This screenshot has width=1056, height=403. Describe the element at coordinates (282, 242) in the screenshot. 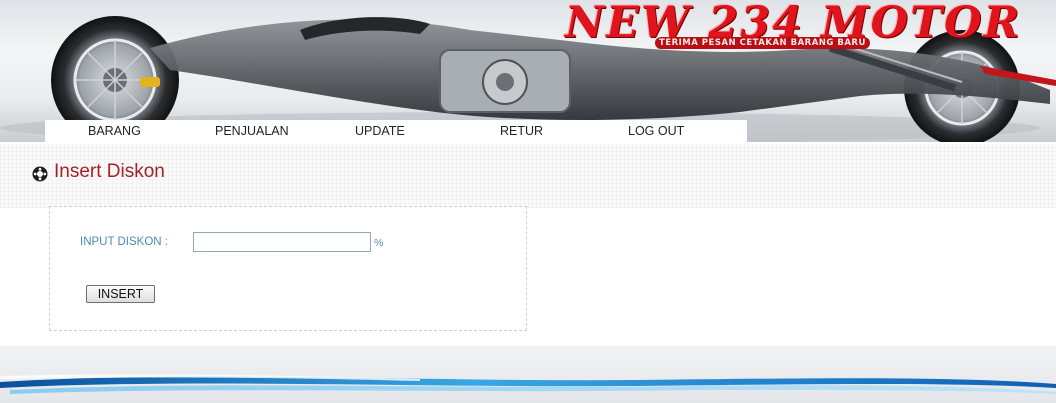

I see `diskon-input` at that location.